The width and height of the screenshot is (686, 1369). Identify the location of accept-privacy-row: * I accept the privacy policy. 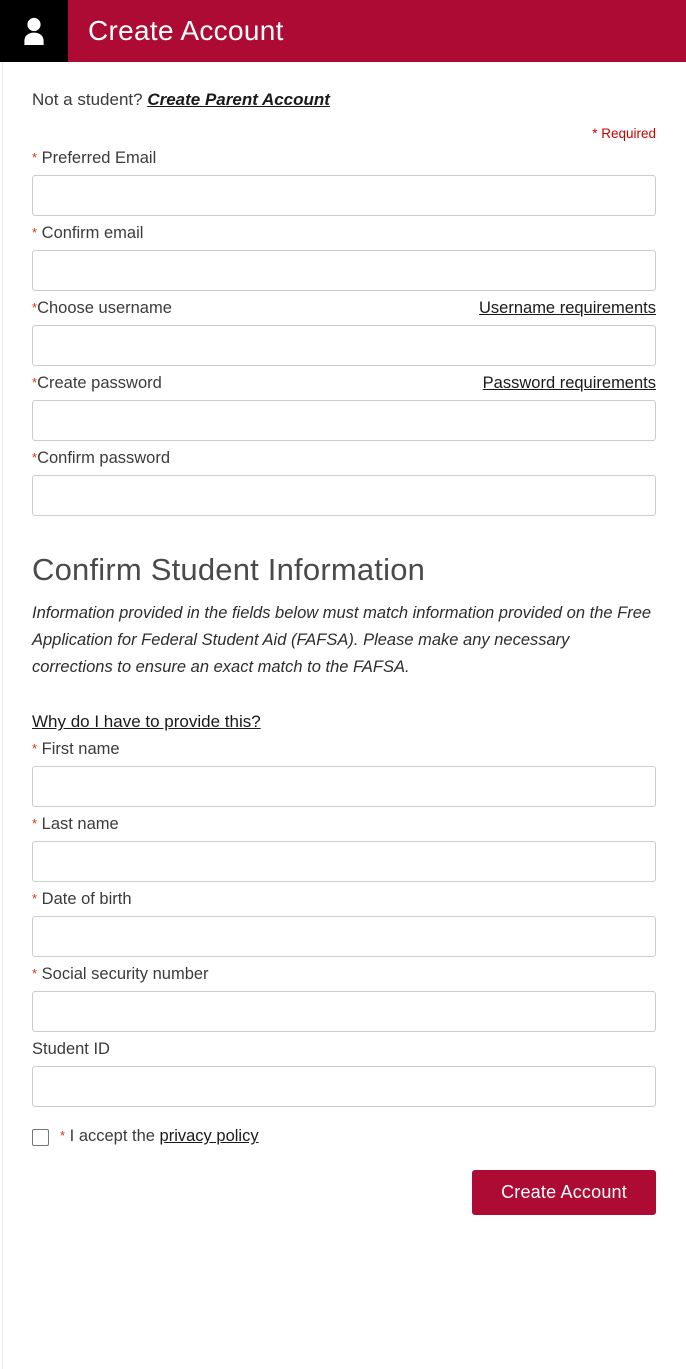
(344, 1137).